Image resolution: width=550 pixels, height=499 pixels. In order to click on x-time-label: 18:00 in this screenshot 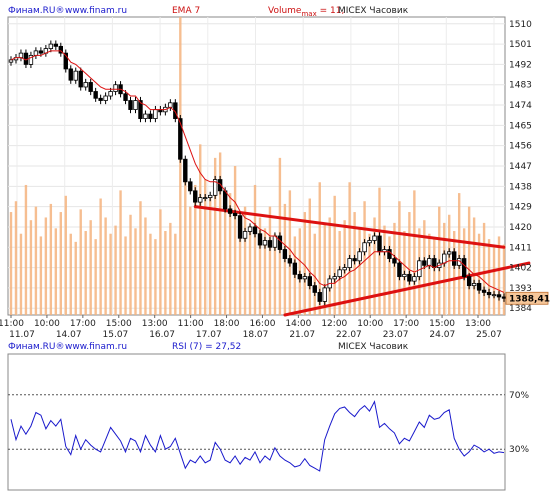, I will do `click(227, 324)`.